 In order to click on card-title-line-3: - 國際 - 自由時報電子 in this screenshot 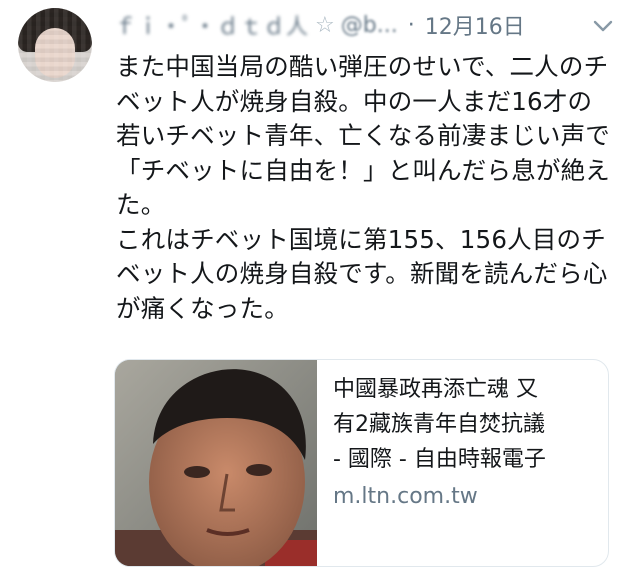, I will do `click(465, 459)`.